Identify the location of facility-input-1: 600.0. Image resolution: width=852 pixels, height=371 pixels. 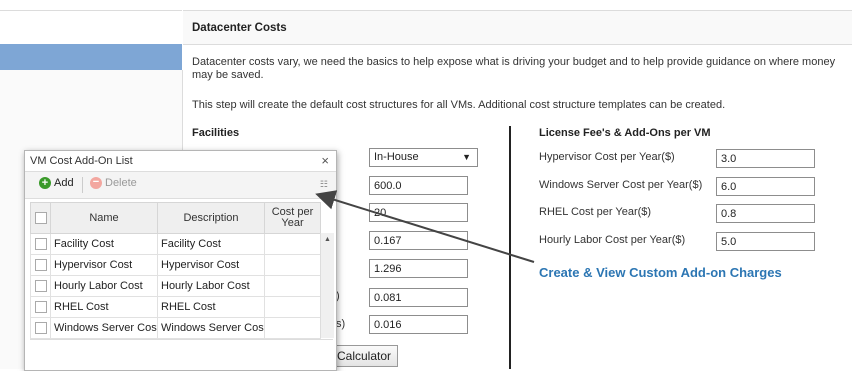
(418, 185).